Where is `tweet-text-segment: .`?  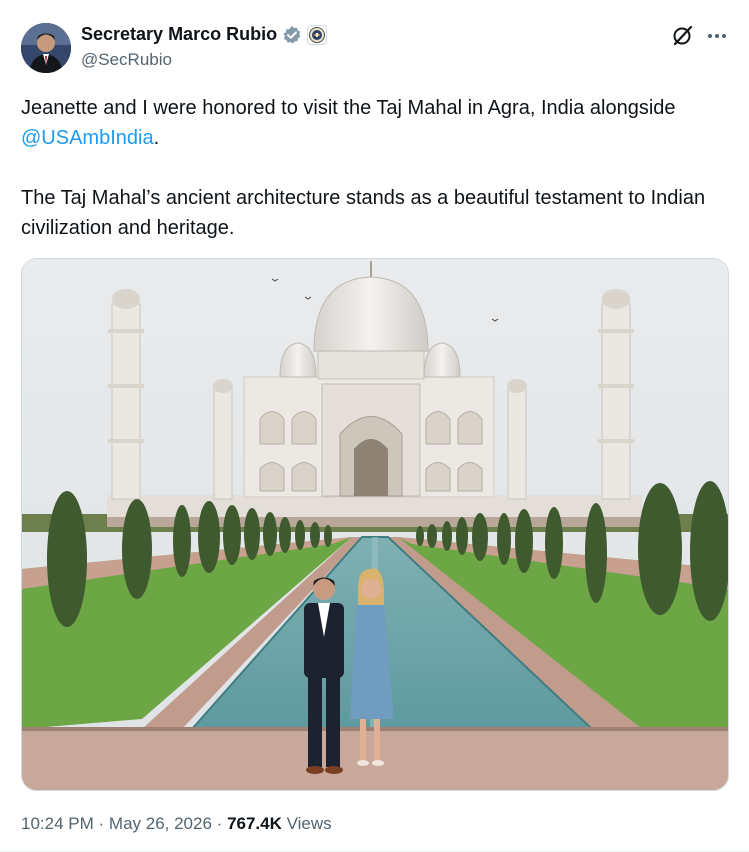
tweet-text-segment: . is located at coordinates (156, 138).